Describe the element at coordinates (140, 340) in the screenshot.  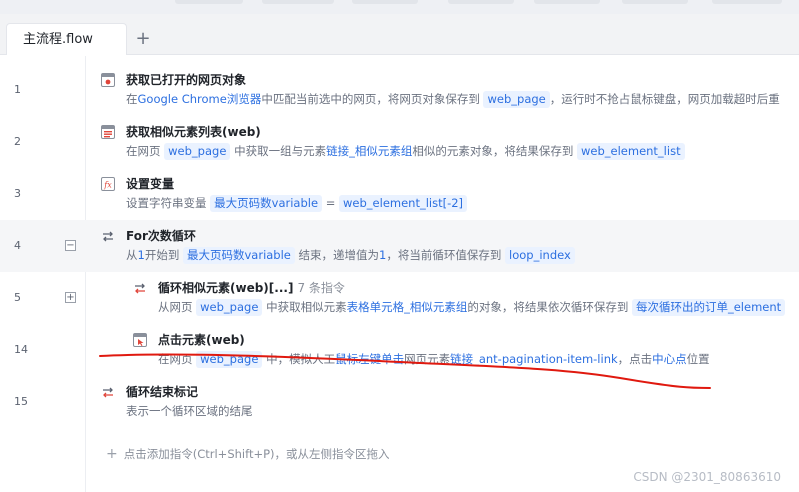
I see `click-icon` at that location.